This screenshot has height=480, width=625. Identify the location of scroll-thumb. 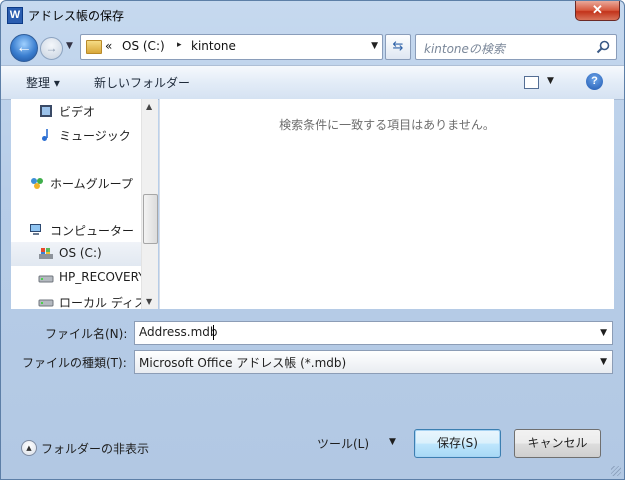
(150, 219).